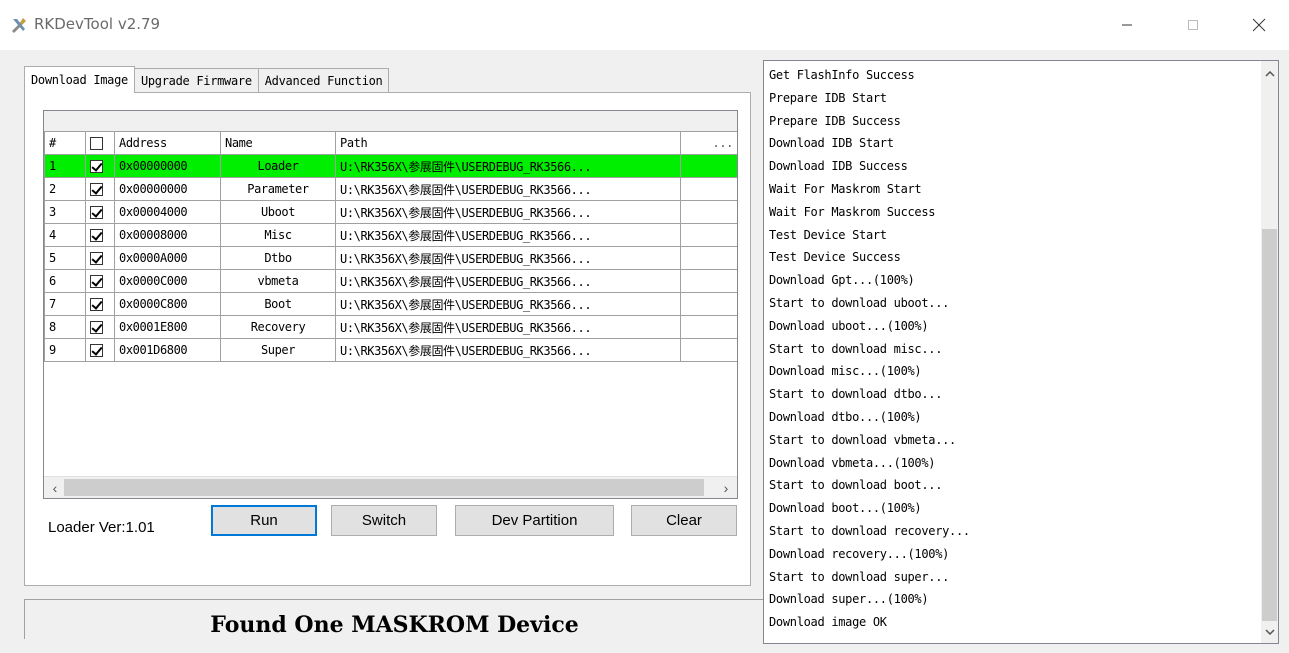  I want to click on column-header-address: Address, so click(167, 143).